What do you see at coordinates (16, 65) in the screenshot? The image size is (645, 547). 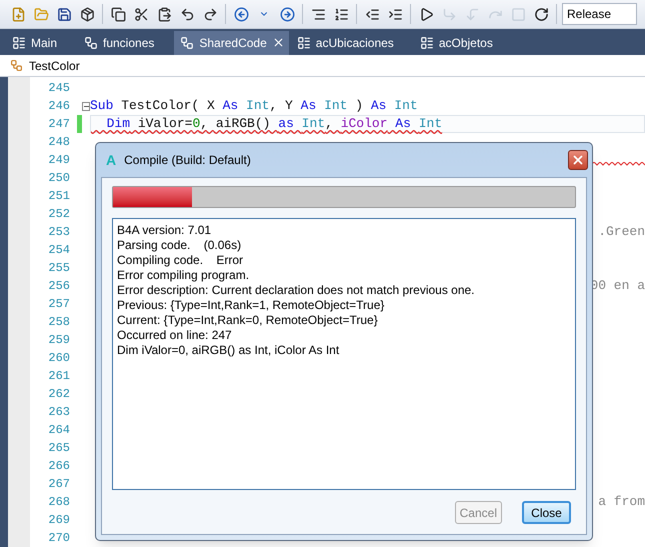 I see `sub-icon` at bounding box center [16, 65].